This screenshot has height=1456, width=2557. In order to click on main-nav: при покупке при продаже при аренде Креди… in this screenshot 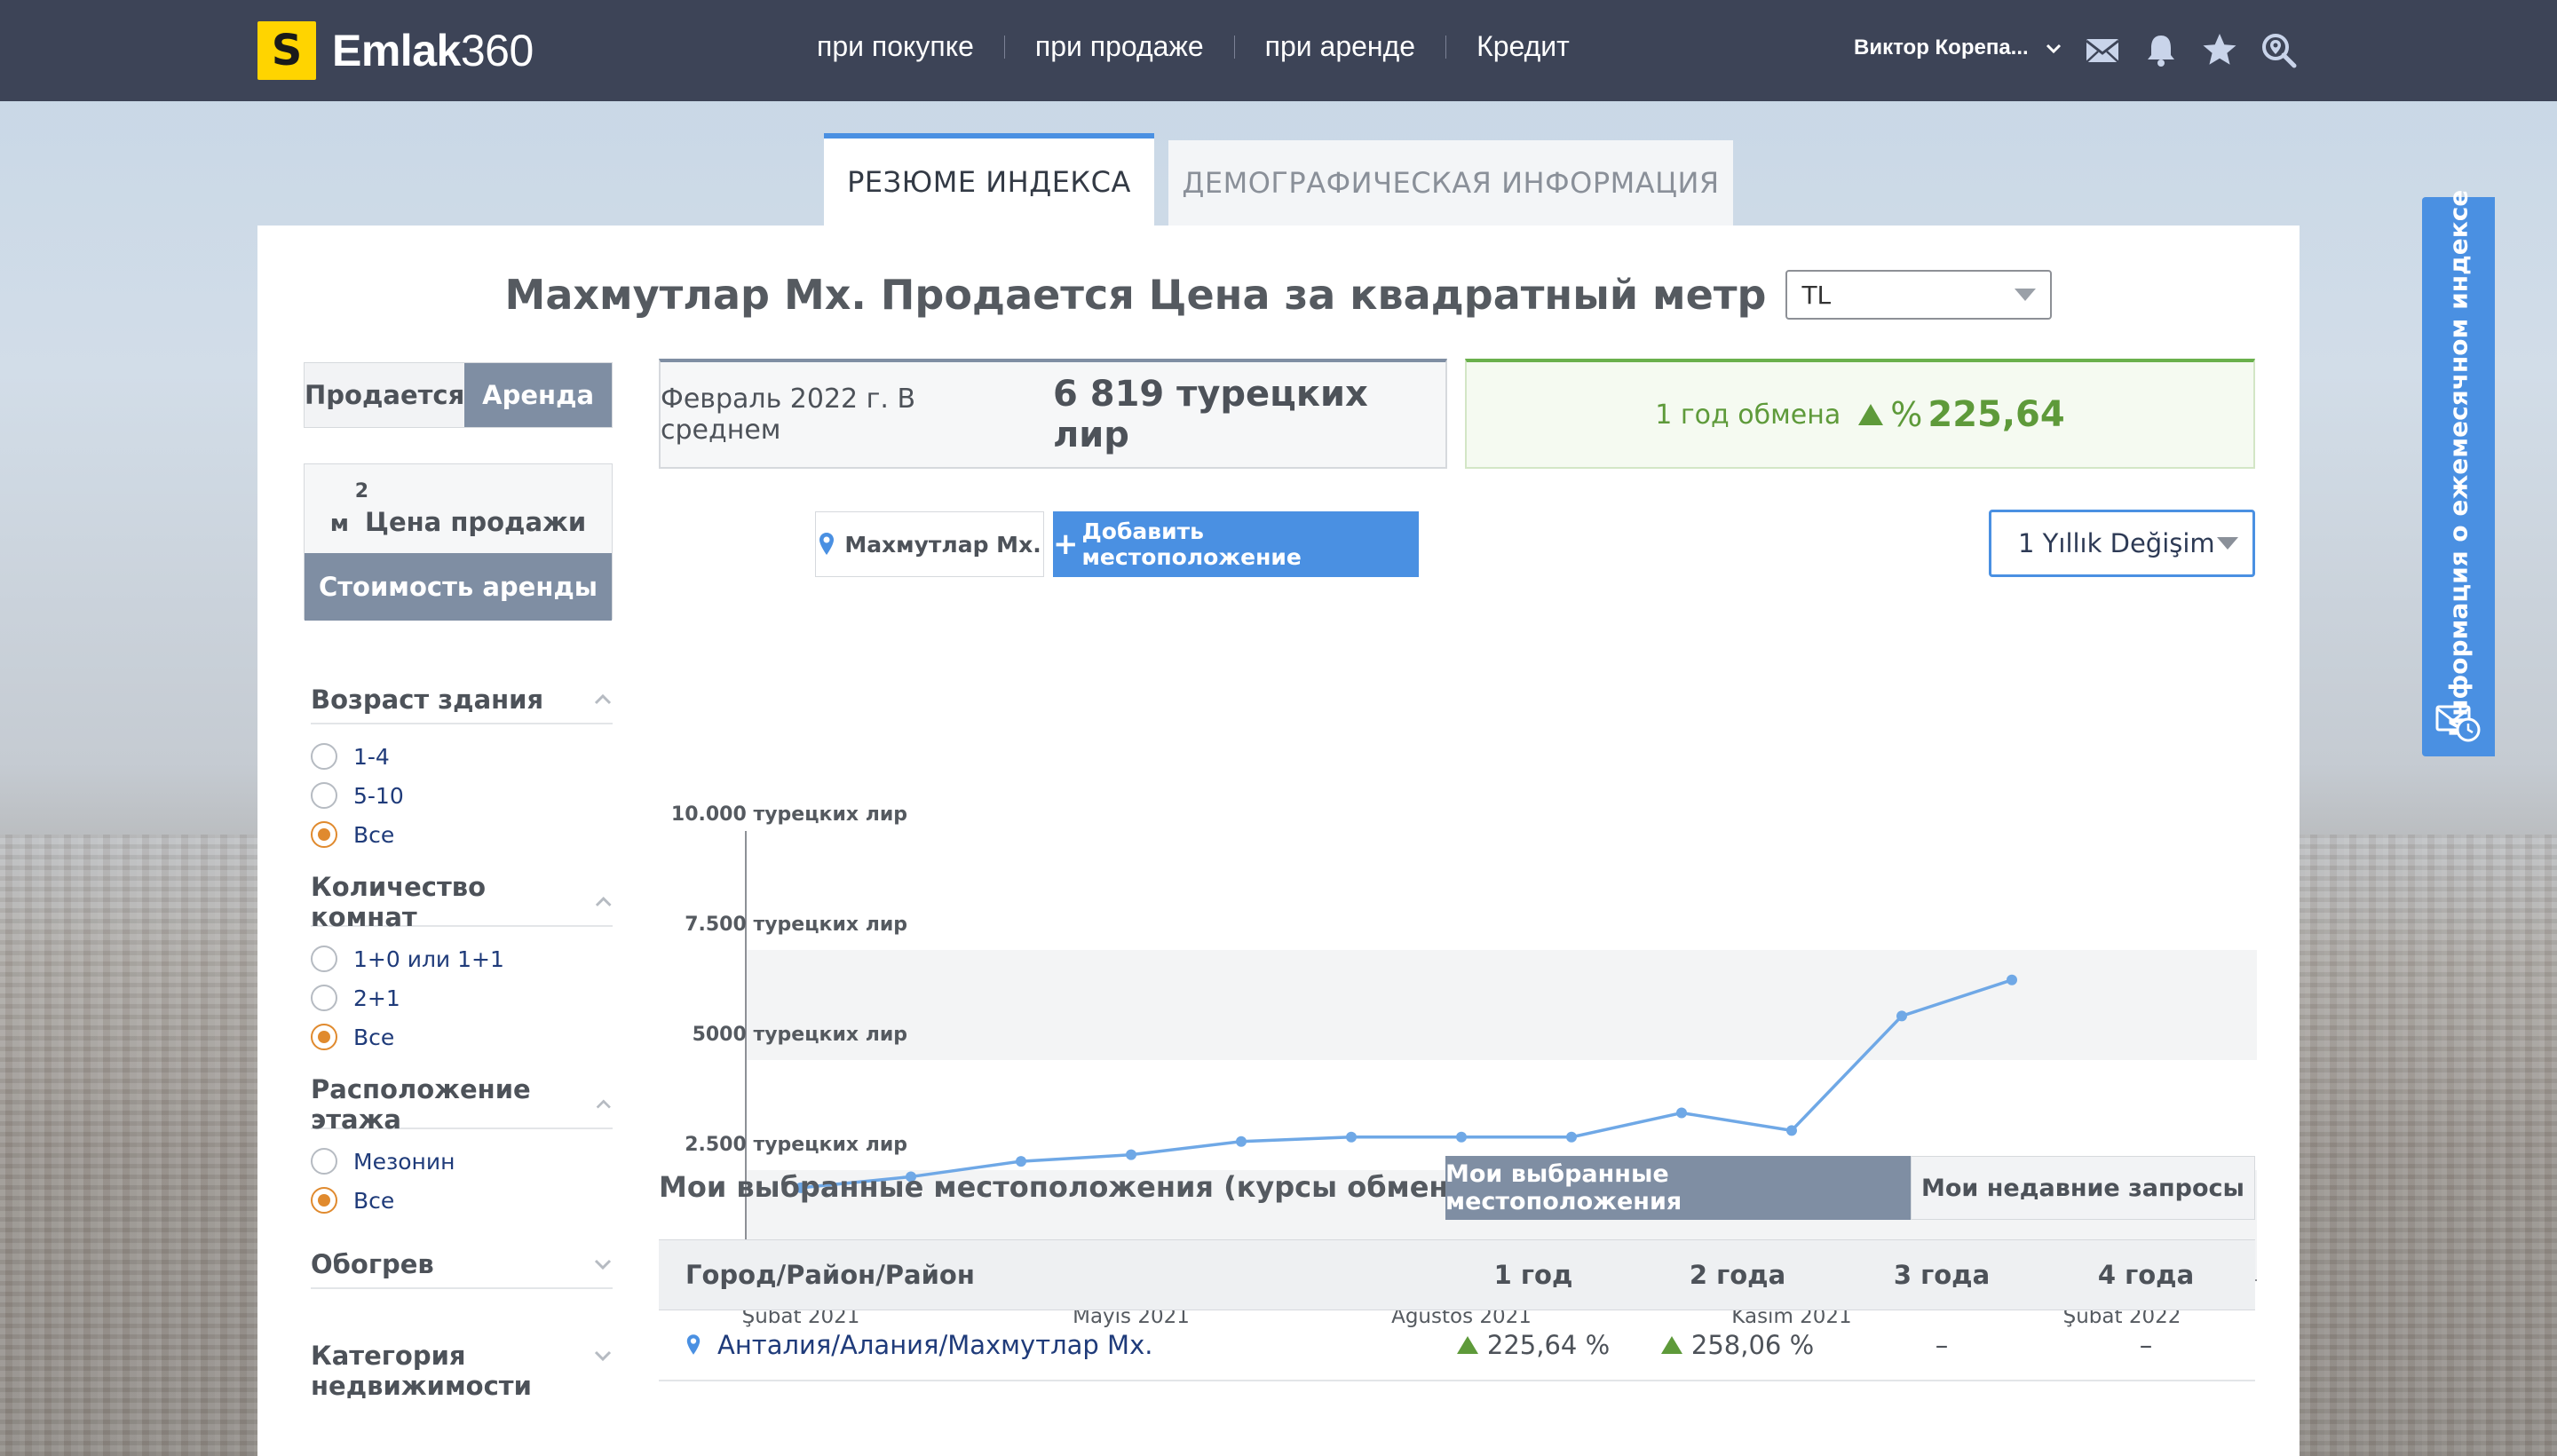, I will do `click(1193, 46)`.